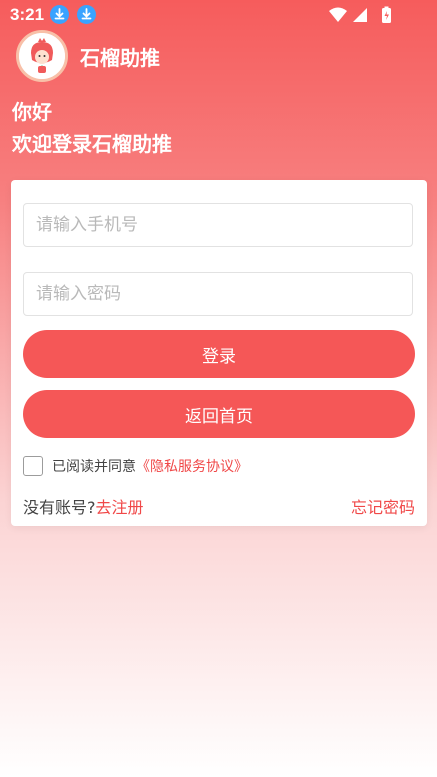 The image size is (437, 777). Describe the element at coordinates (338, 14) in the screenshot. I see `wifi-icon` at that location.